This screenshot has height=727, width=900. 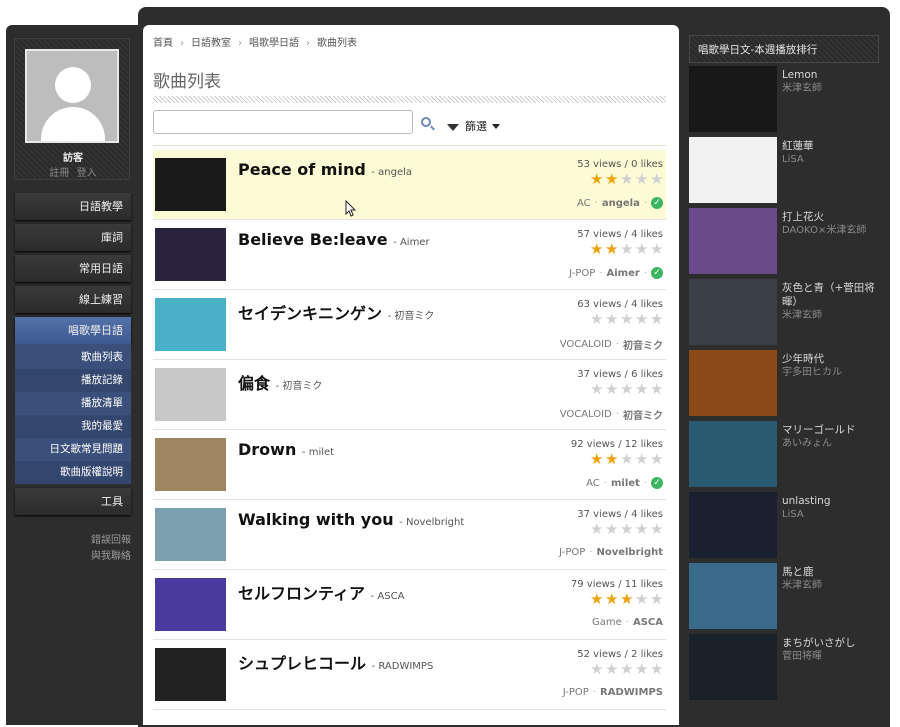 What do you see at coordinates (73, 449) in the screenshot?
I see `subnav-faq: 日文歌常見問題` at bounding box center [73, 449].